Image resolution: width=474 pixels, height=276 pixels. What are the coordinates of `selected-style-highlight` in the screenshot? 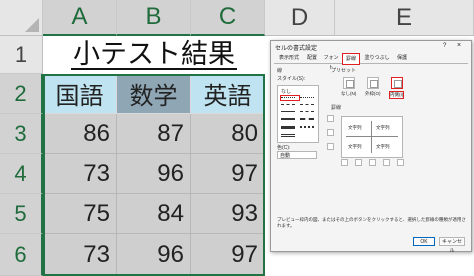 It's located at (290, 98).